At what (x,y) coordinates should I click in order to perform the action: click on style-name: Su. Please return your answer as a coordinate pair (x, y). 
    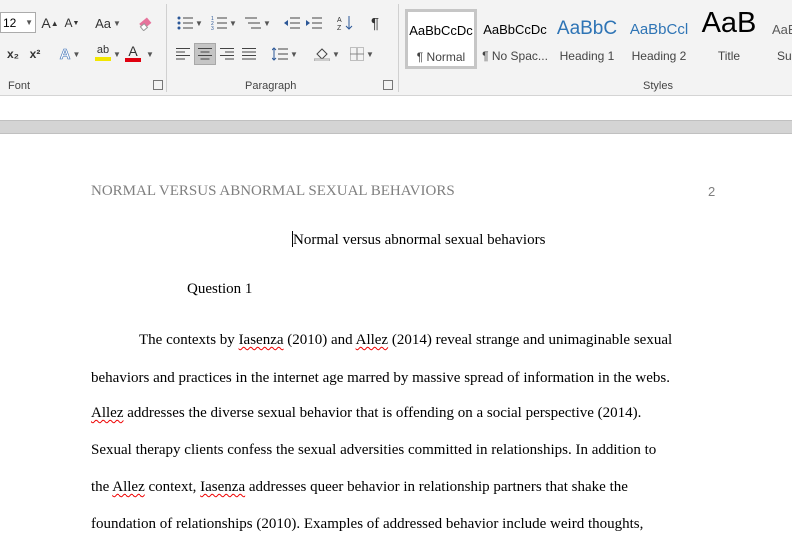
    Looking at the image, I should click on (784, 56).